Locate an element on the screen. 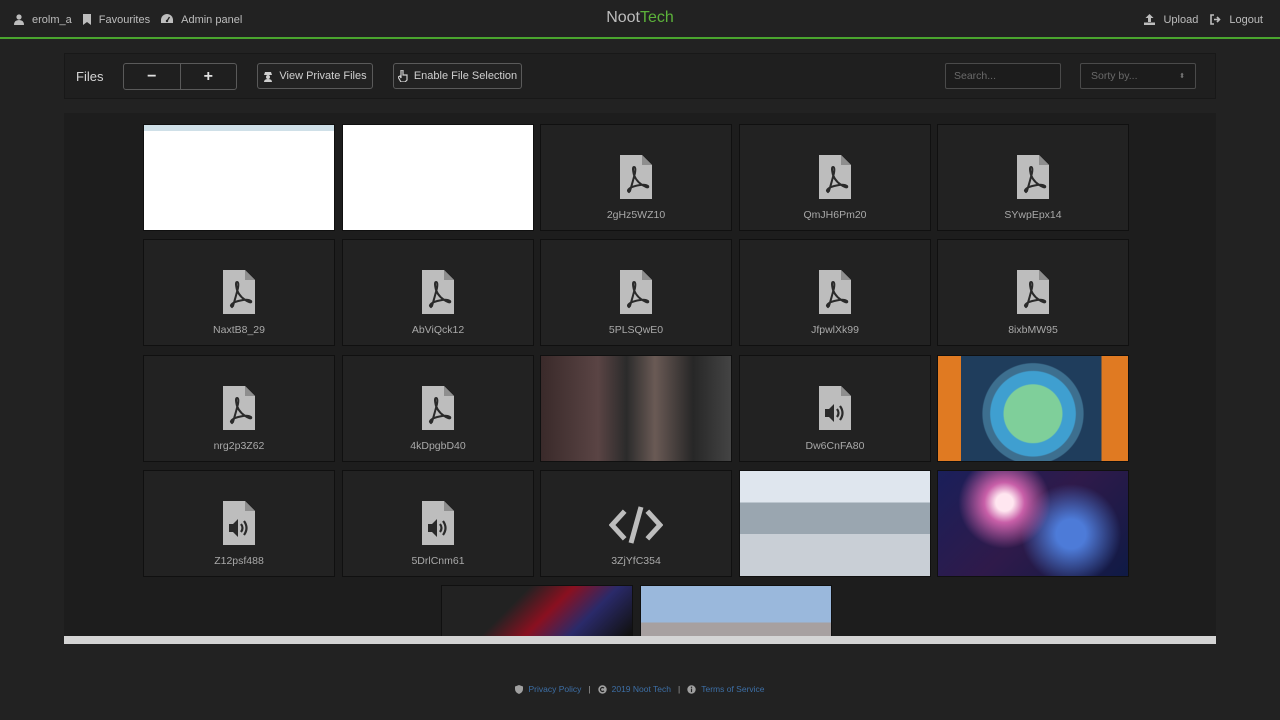 This screenshot has width=1280, height=720. privacy-policy-link: Privacy Policy is located at coordinates (554, 689).